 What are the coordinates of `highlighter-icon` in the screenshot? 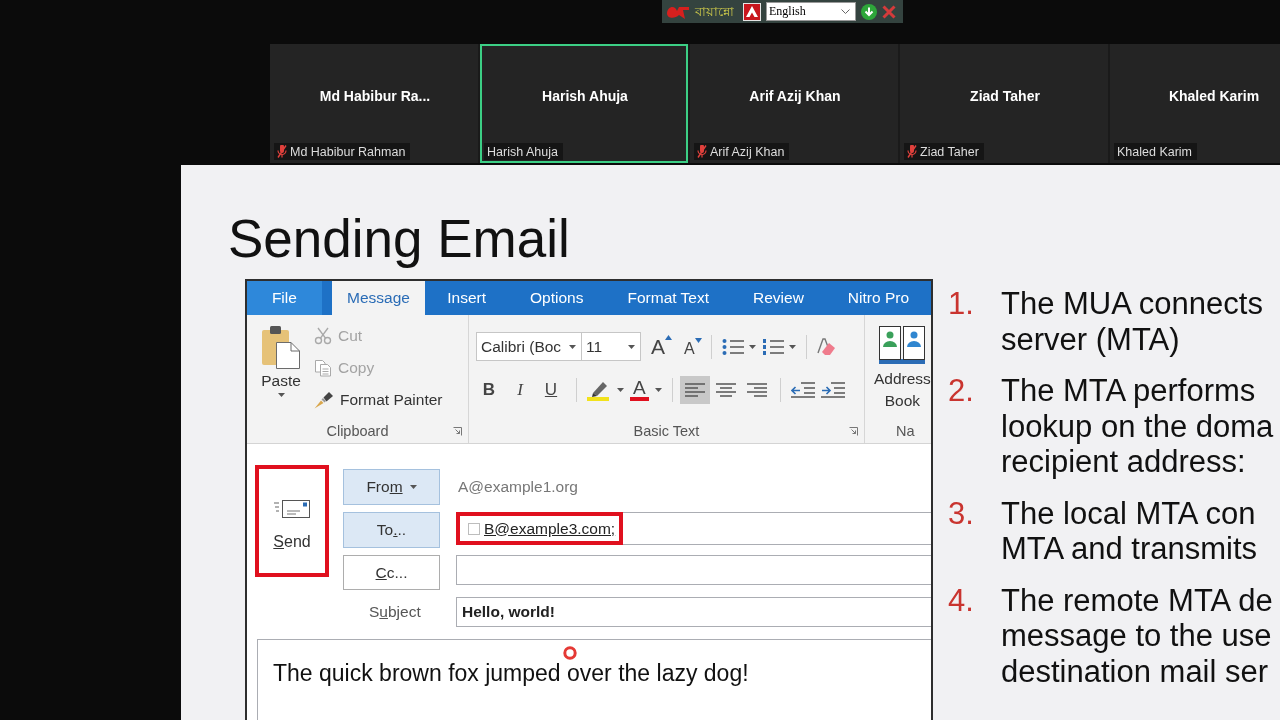 It's located at (599, 390).